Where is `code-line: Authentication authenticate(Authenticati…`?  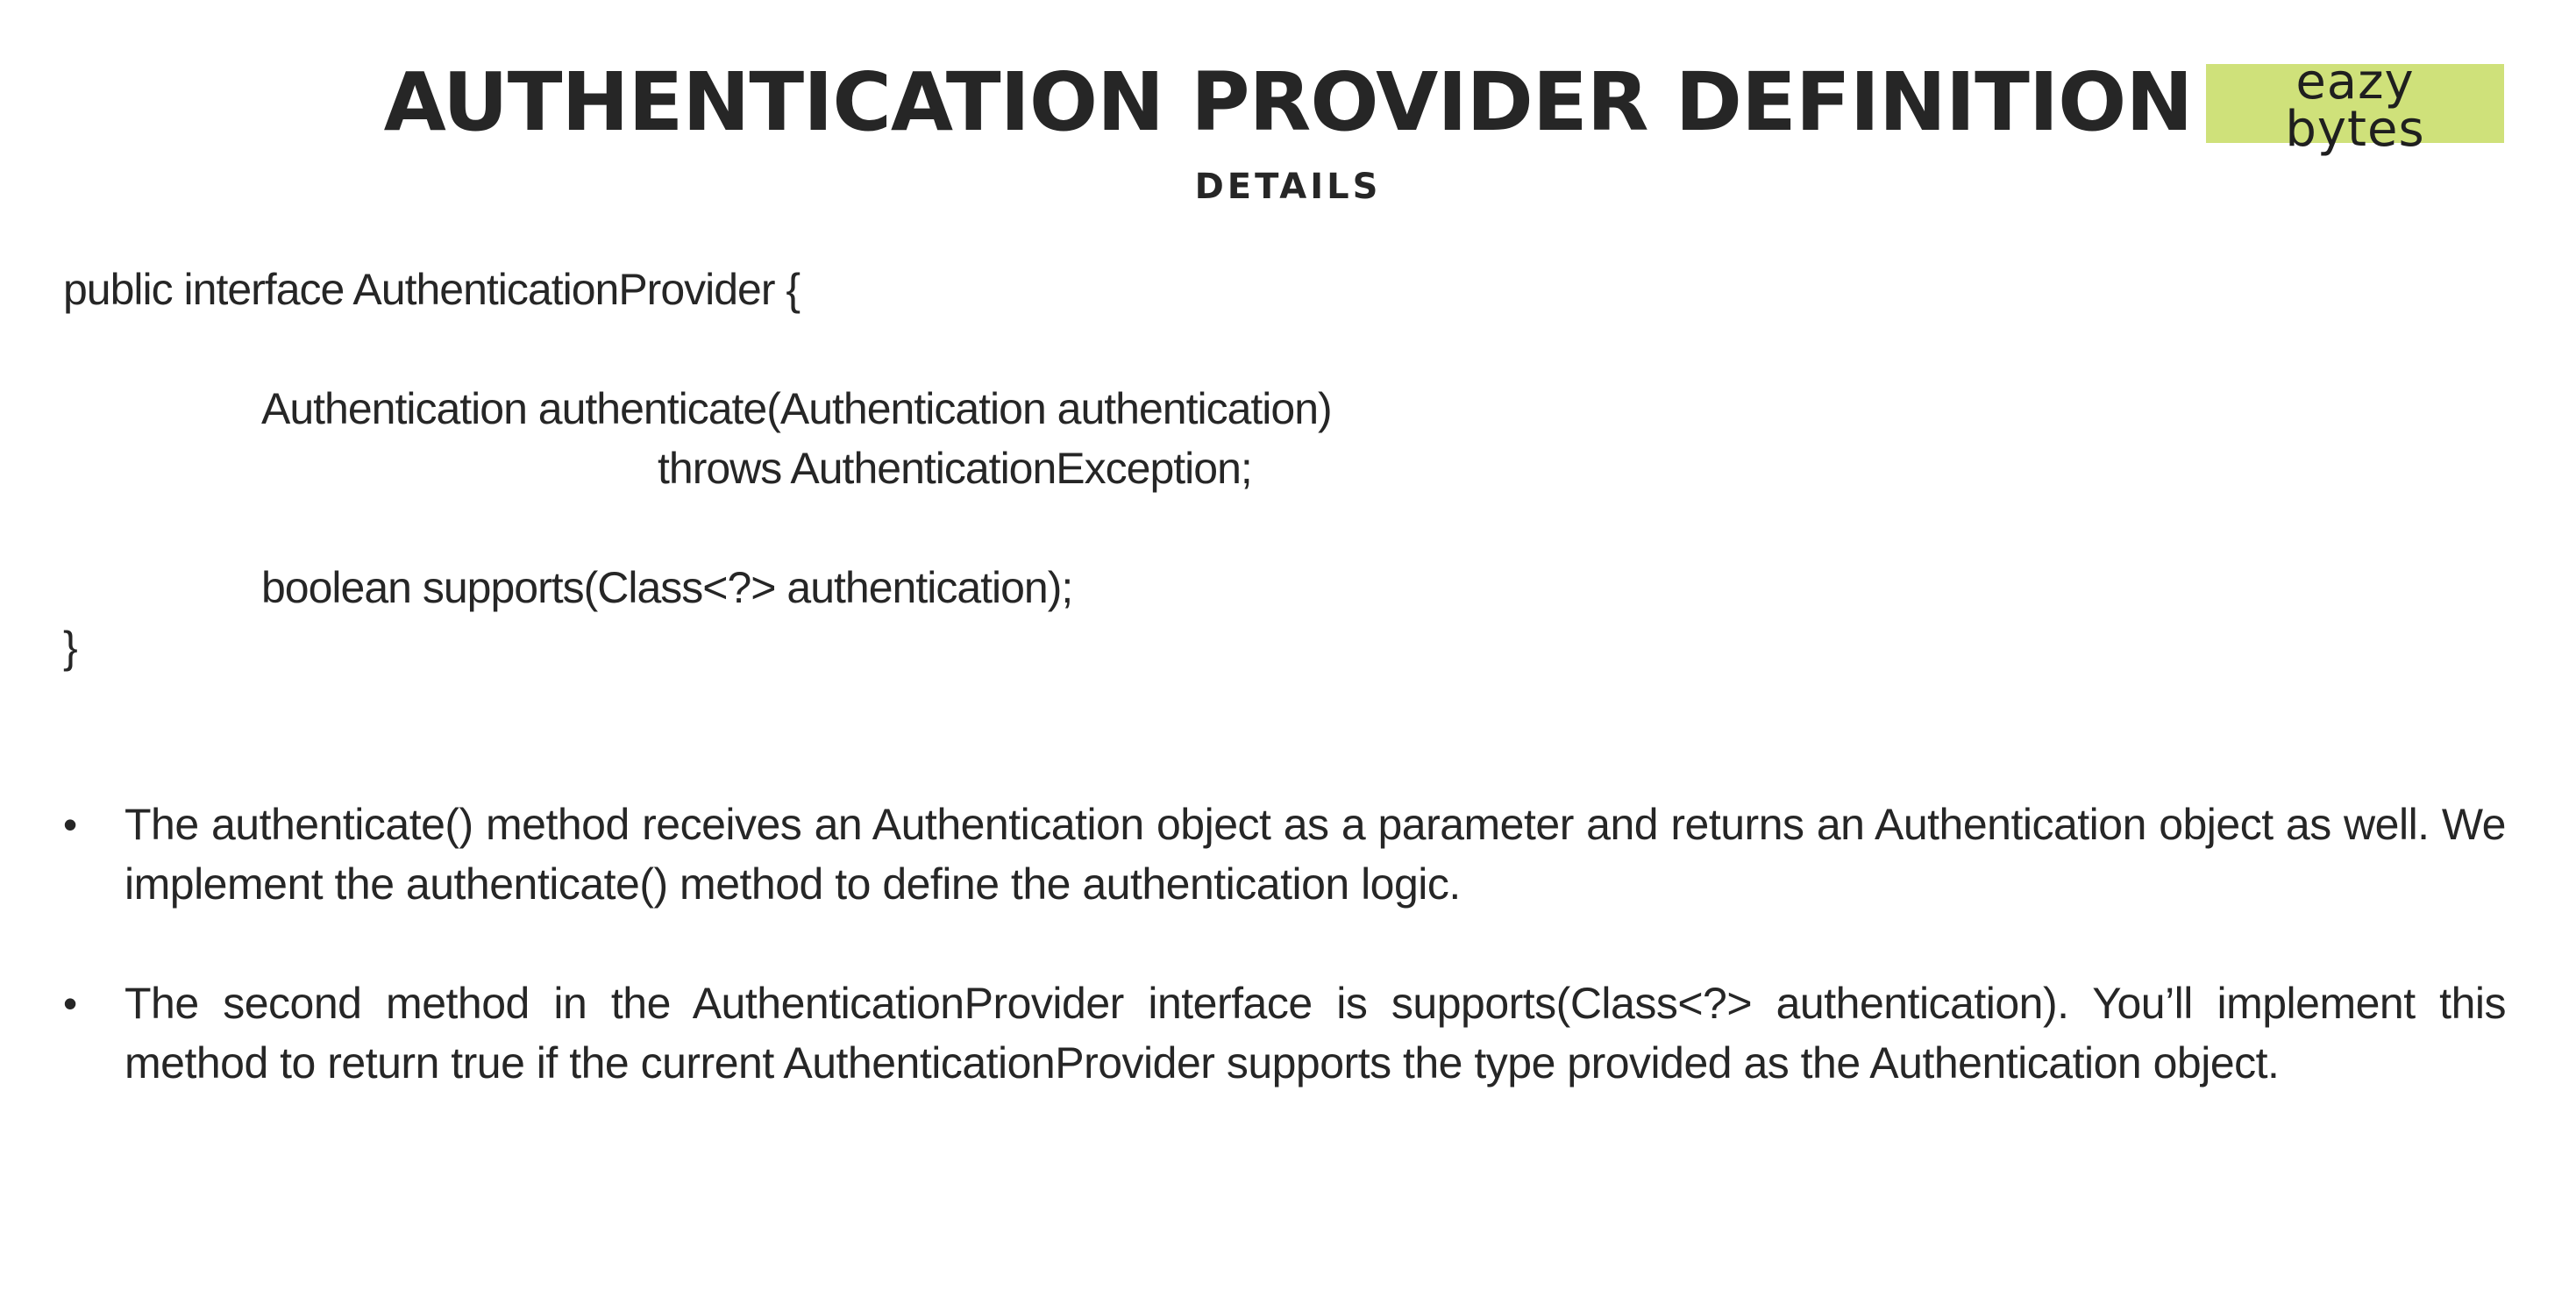 code-line: Authentication authenticate(Authenticati… is located at coordinates (797, 408).